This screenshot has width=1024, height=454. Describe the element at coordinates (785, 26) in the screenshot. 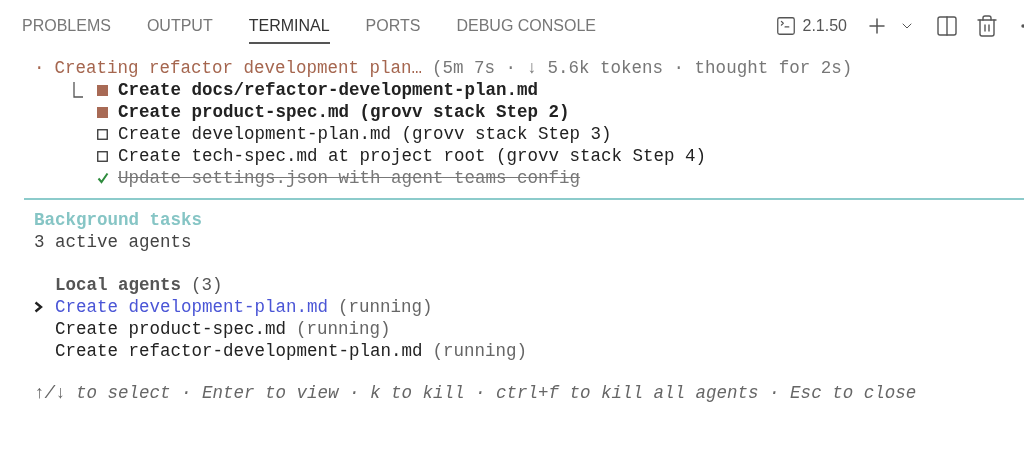

I see `terminal-icon` at that location.